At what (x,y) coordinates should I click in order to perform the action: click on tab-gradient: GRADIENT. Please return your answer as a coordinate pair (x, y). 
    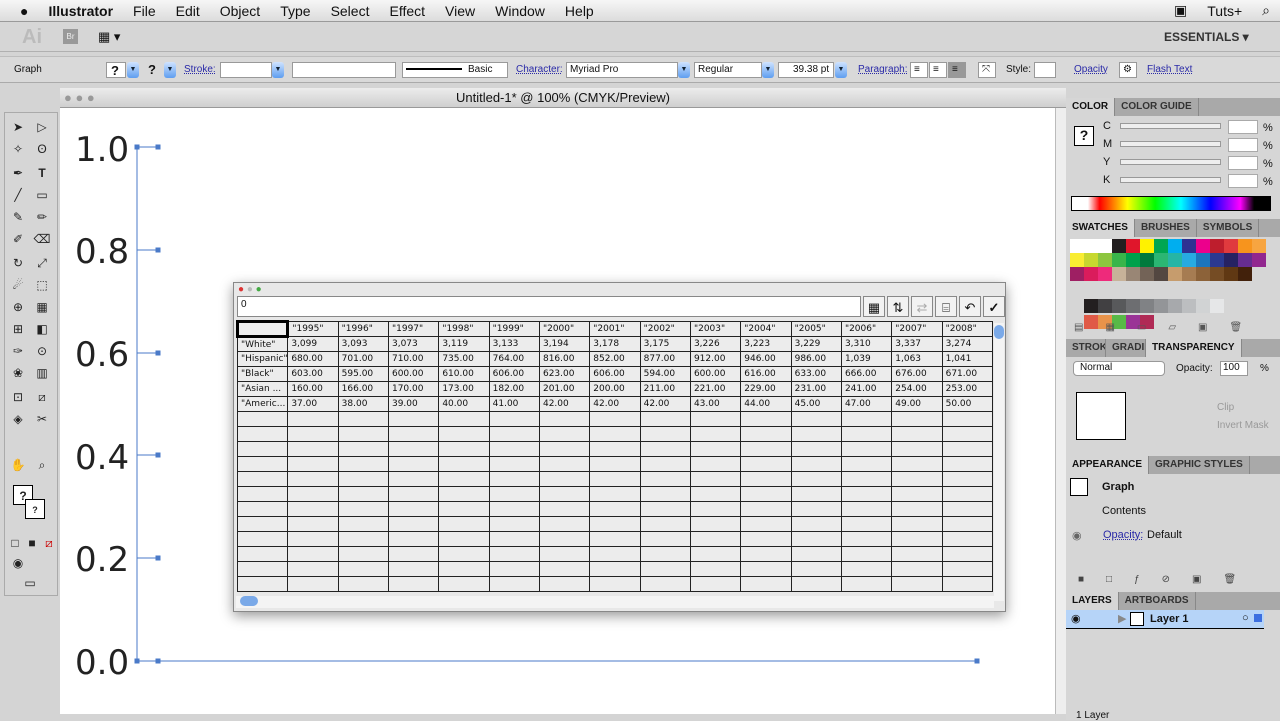
    Looking at the image, I should click on (1126, 348).